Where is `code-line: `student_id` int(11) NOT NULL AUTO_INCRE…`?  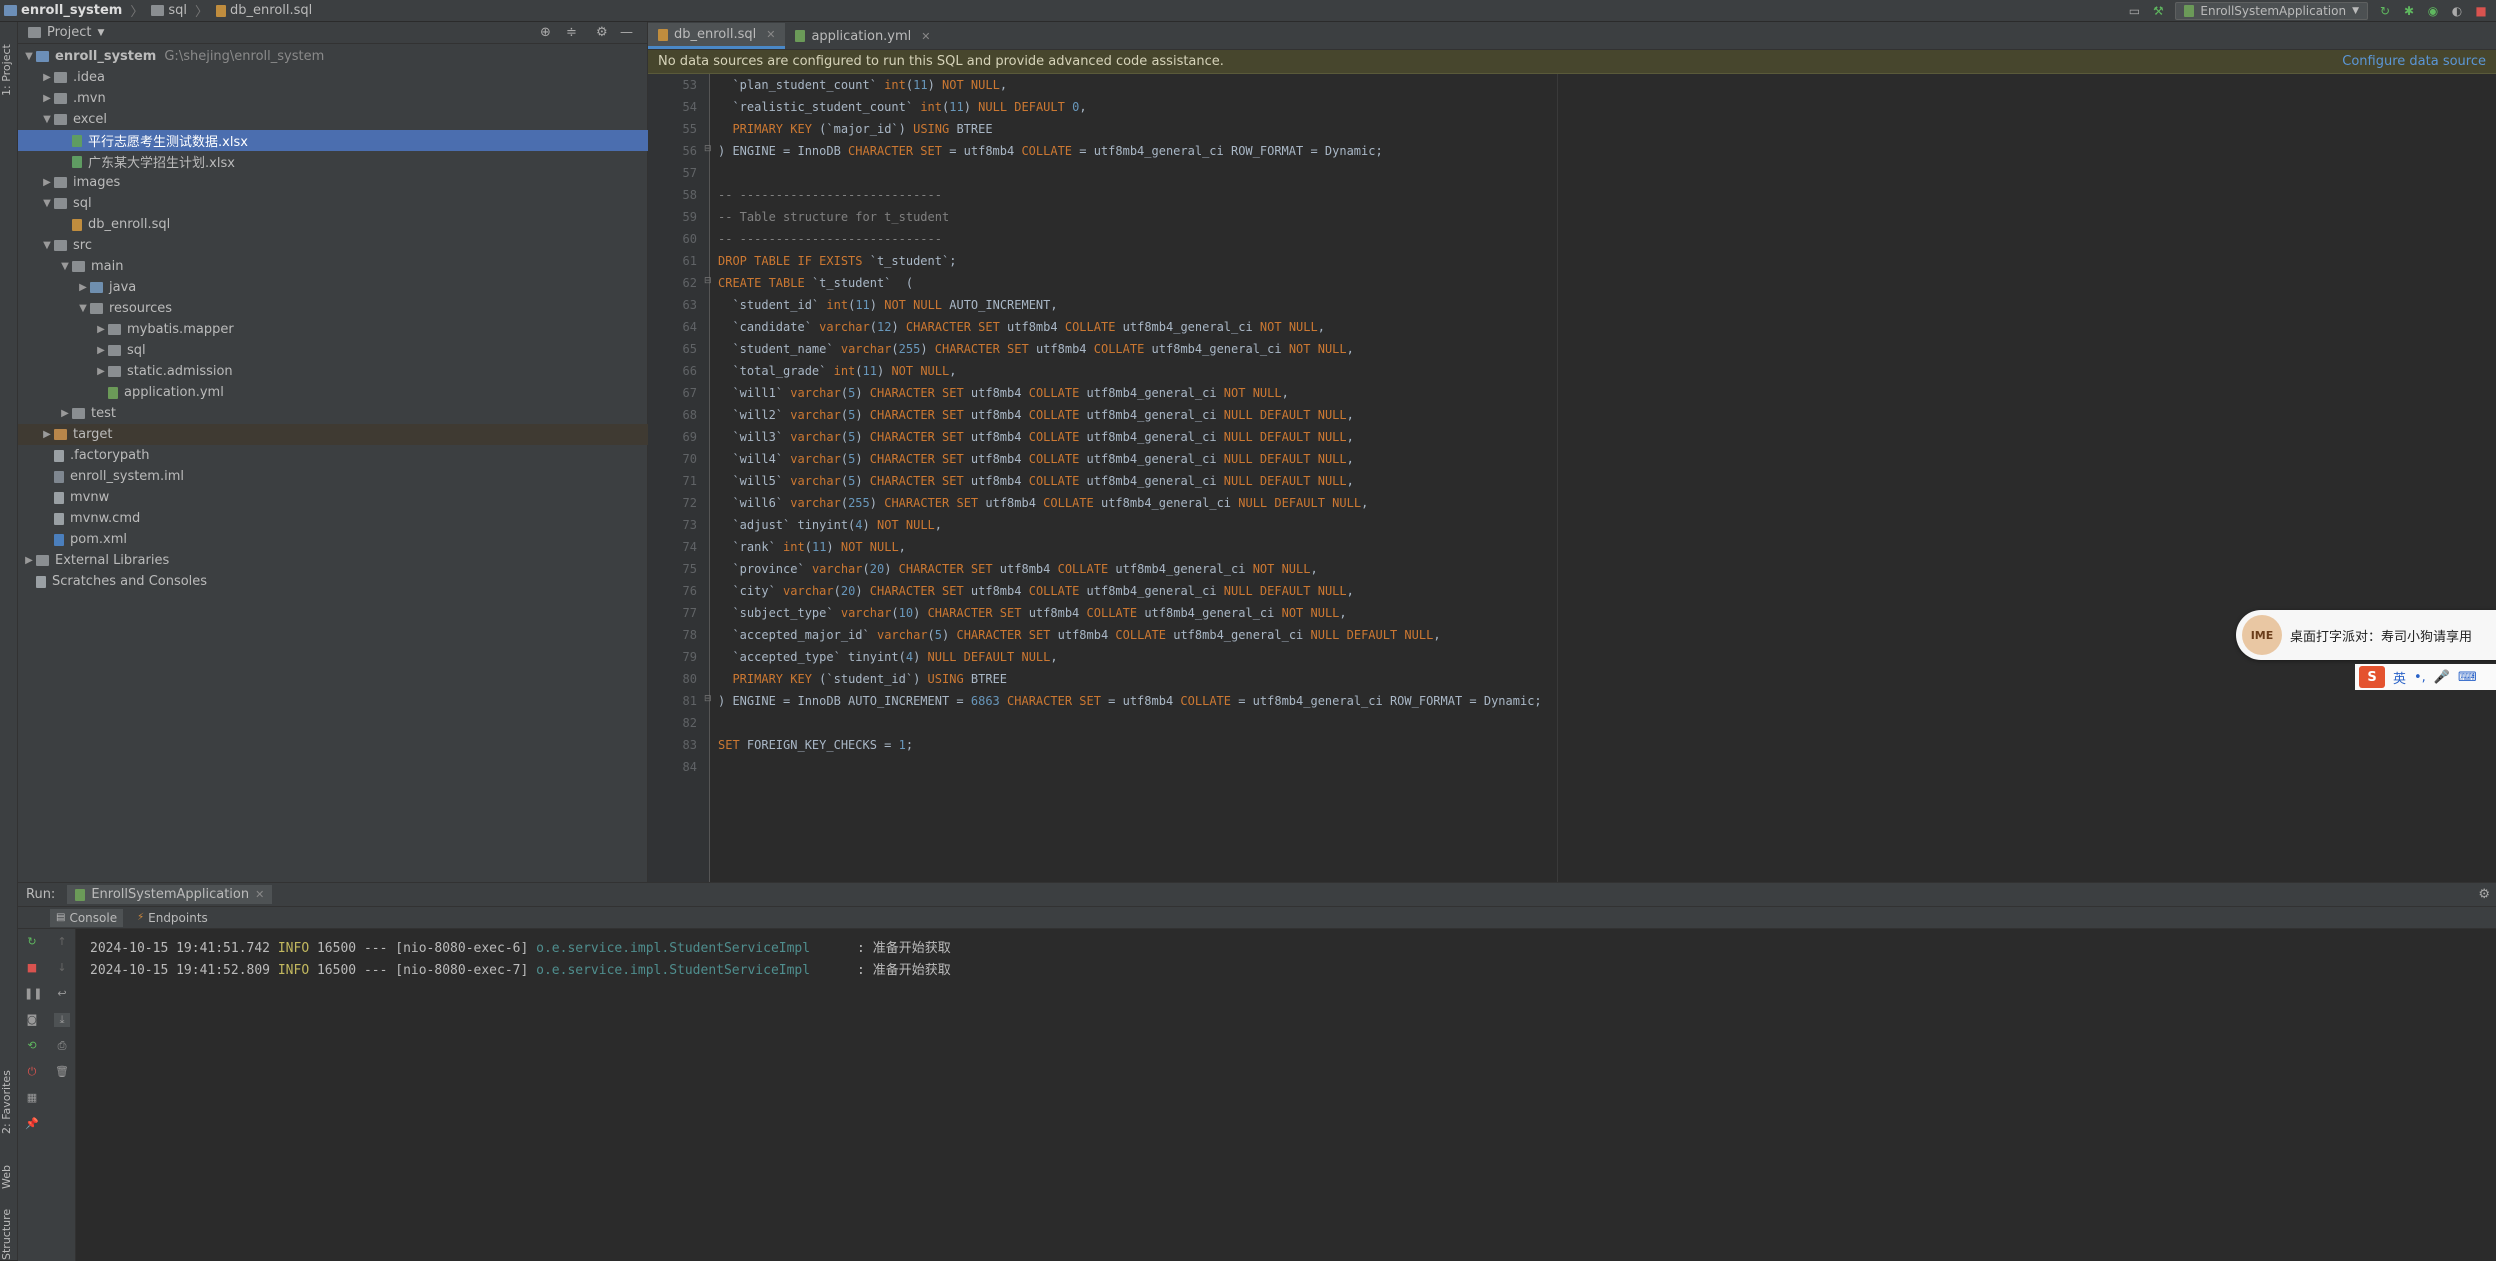
code-line: `student_id` int(11) NOT NULL AUTO_INCRE… is located at coordinates (887, 305).